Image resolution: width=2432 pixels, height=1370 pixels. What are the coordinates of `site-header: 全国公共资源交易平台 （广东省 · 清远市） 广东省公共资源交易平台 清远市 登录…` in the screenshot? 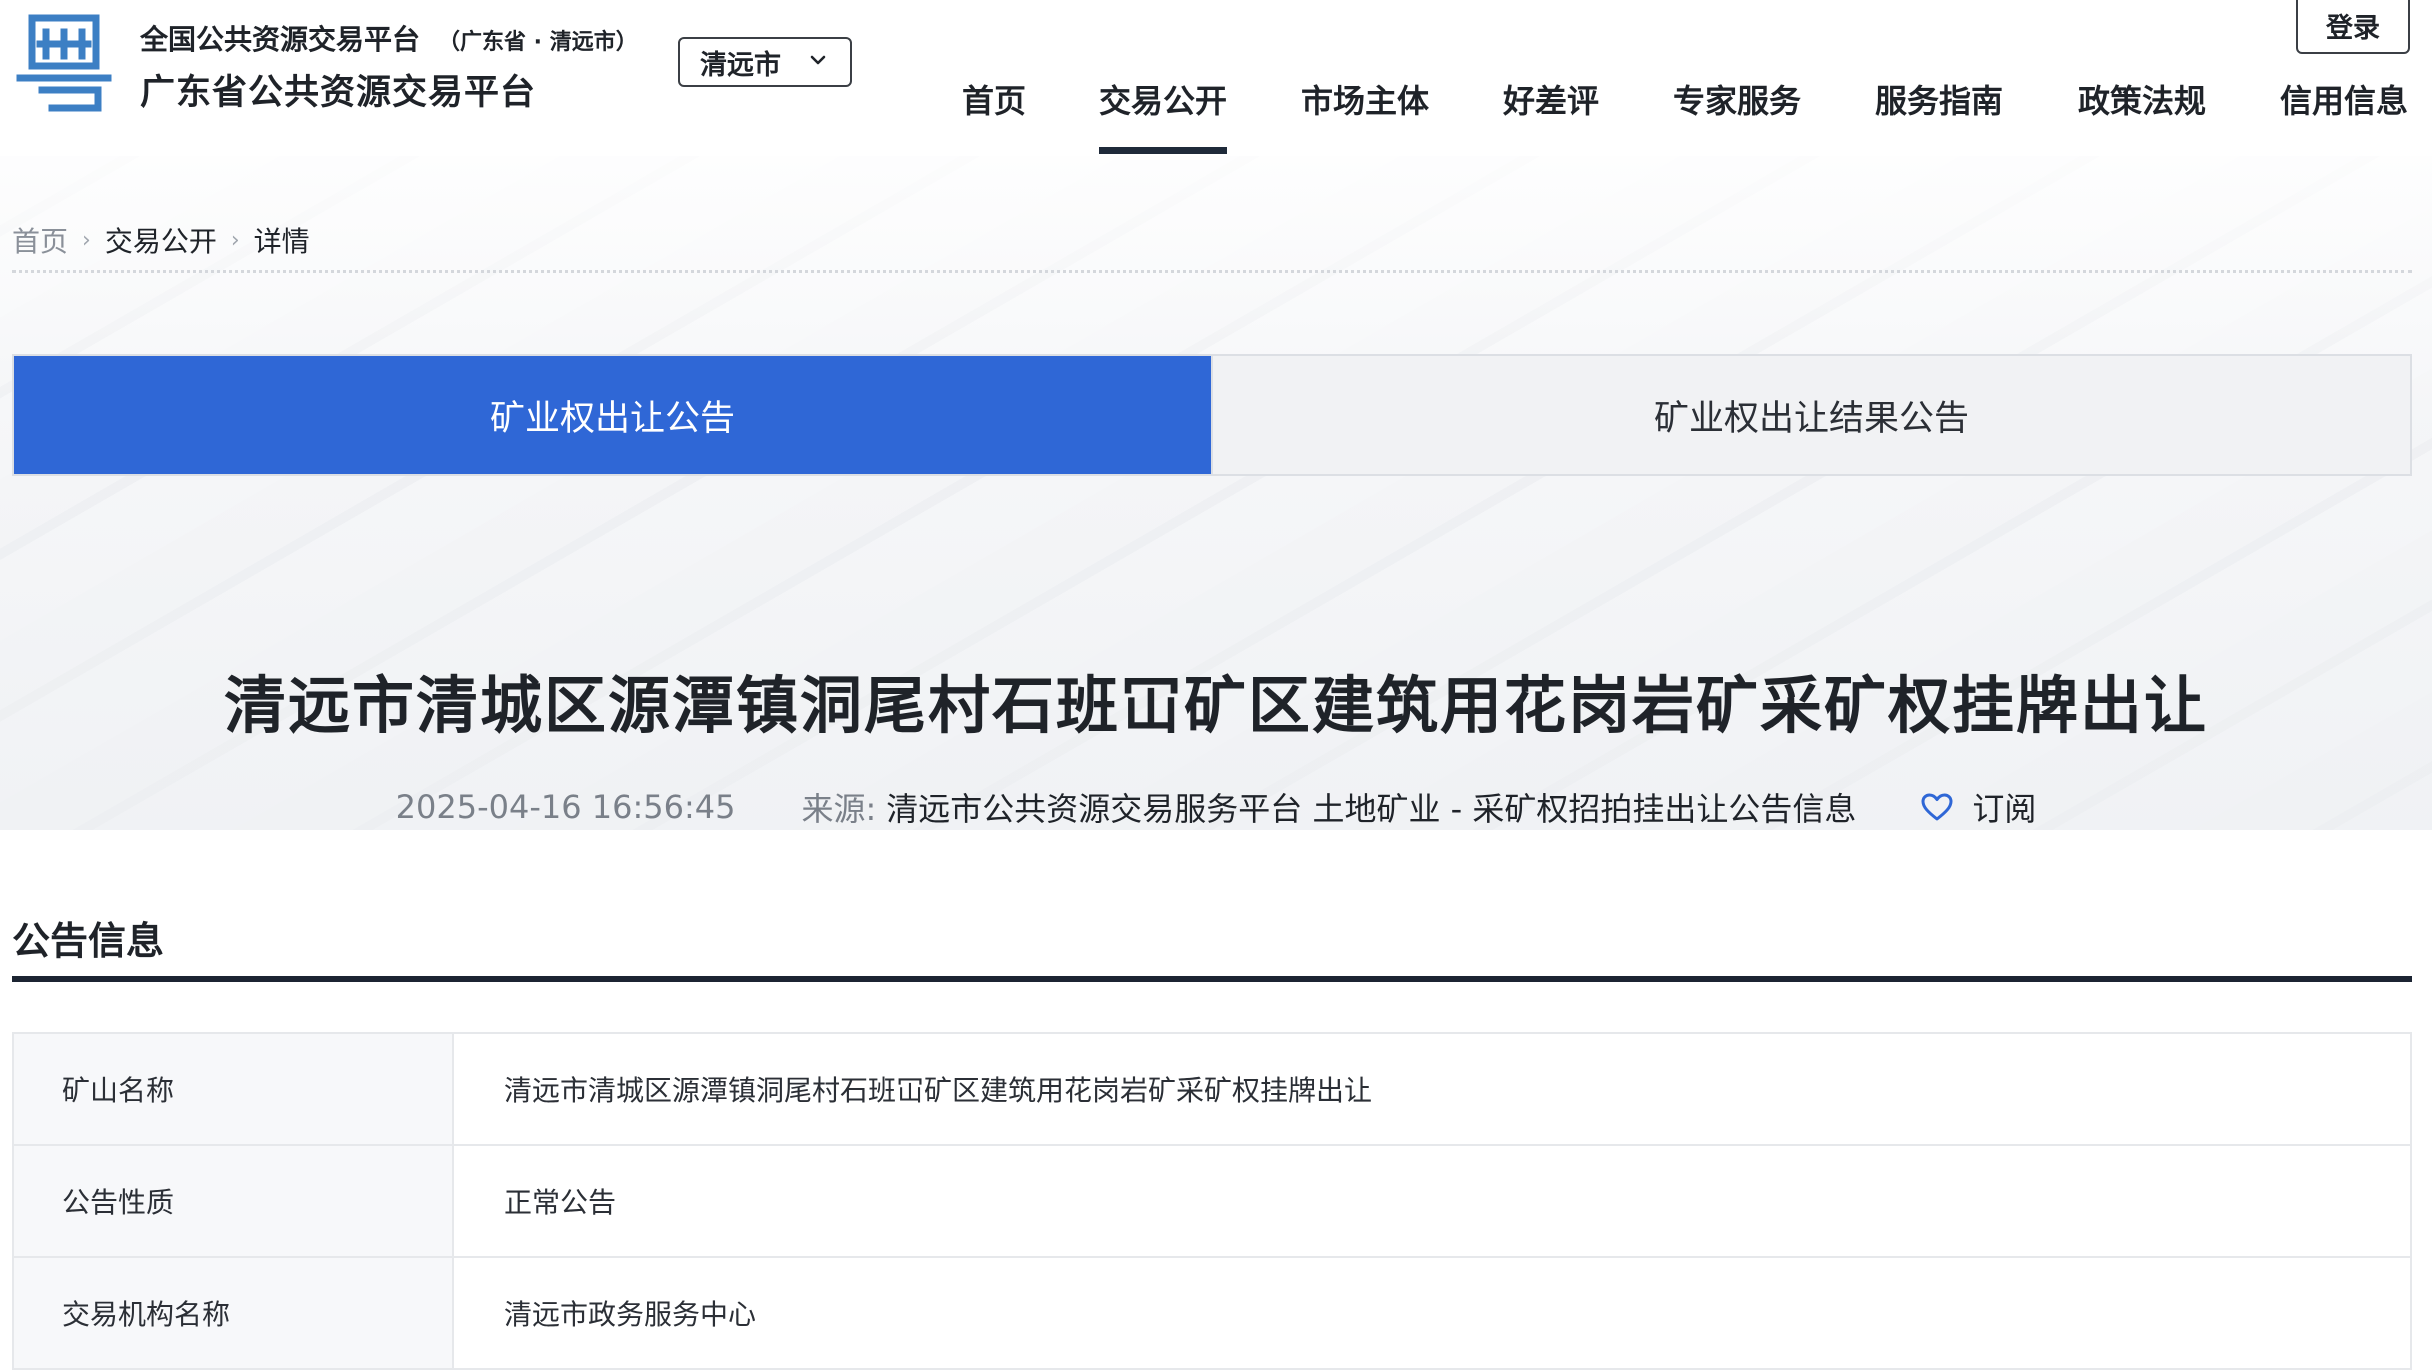 It's located at (1216, 79).